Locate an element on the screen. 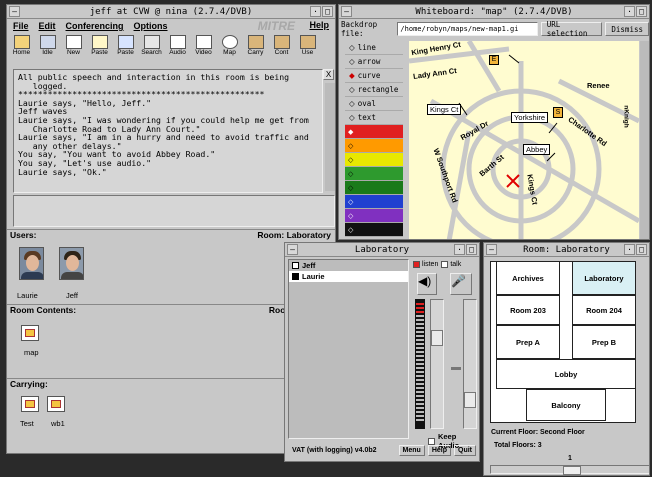 The width and height of the screenshot is (652, 477). map-button: Map is located at coordinates (229, 48).